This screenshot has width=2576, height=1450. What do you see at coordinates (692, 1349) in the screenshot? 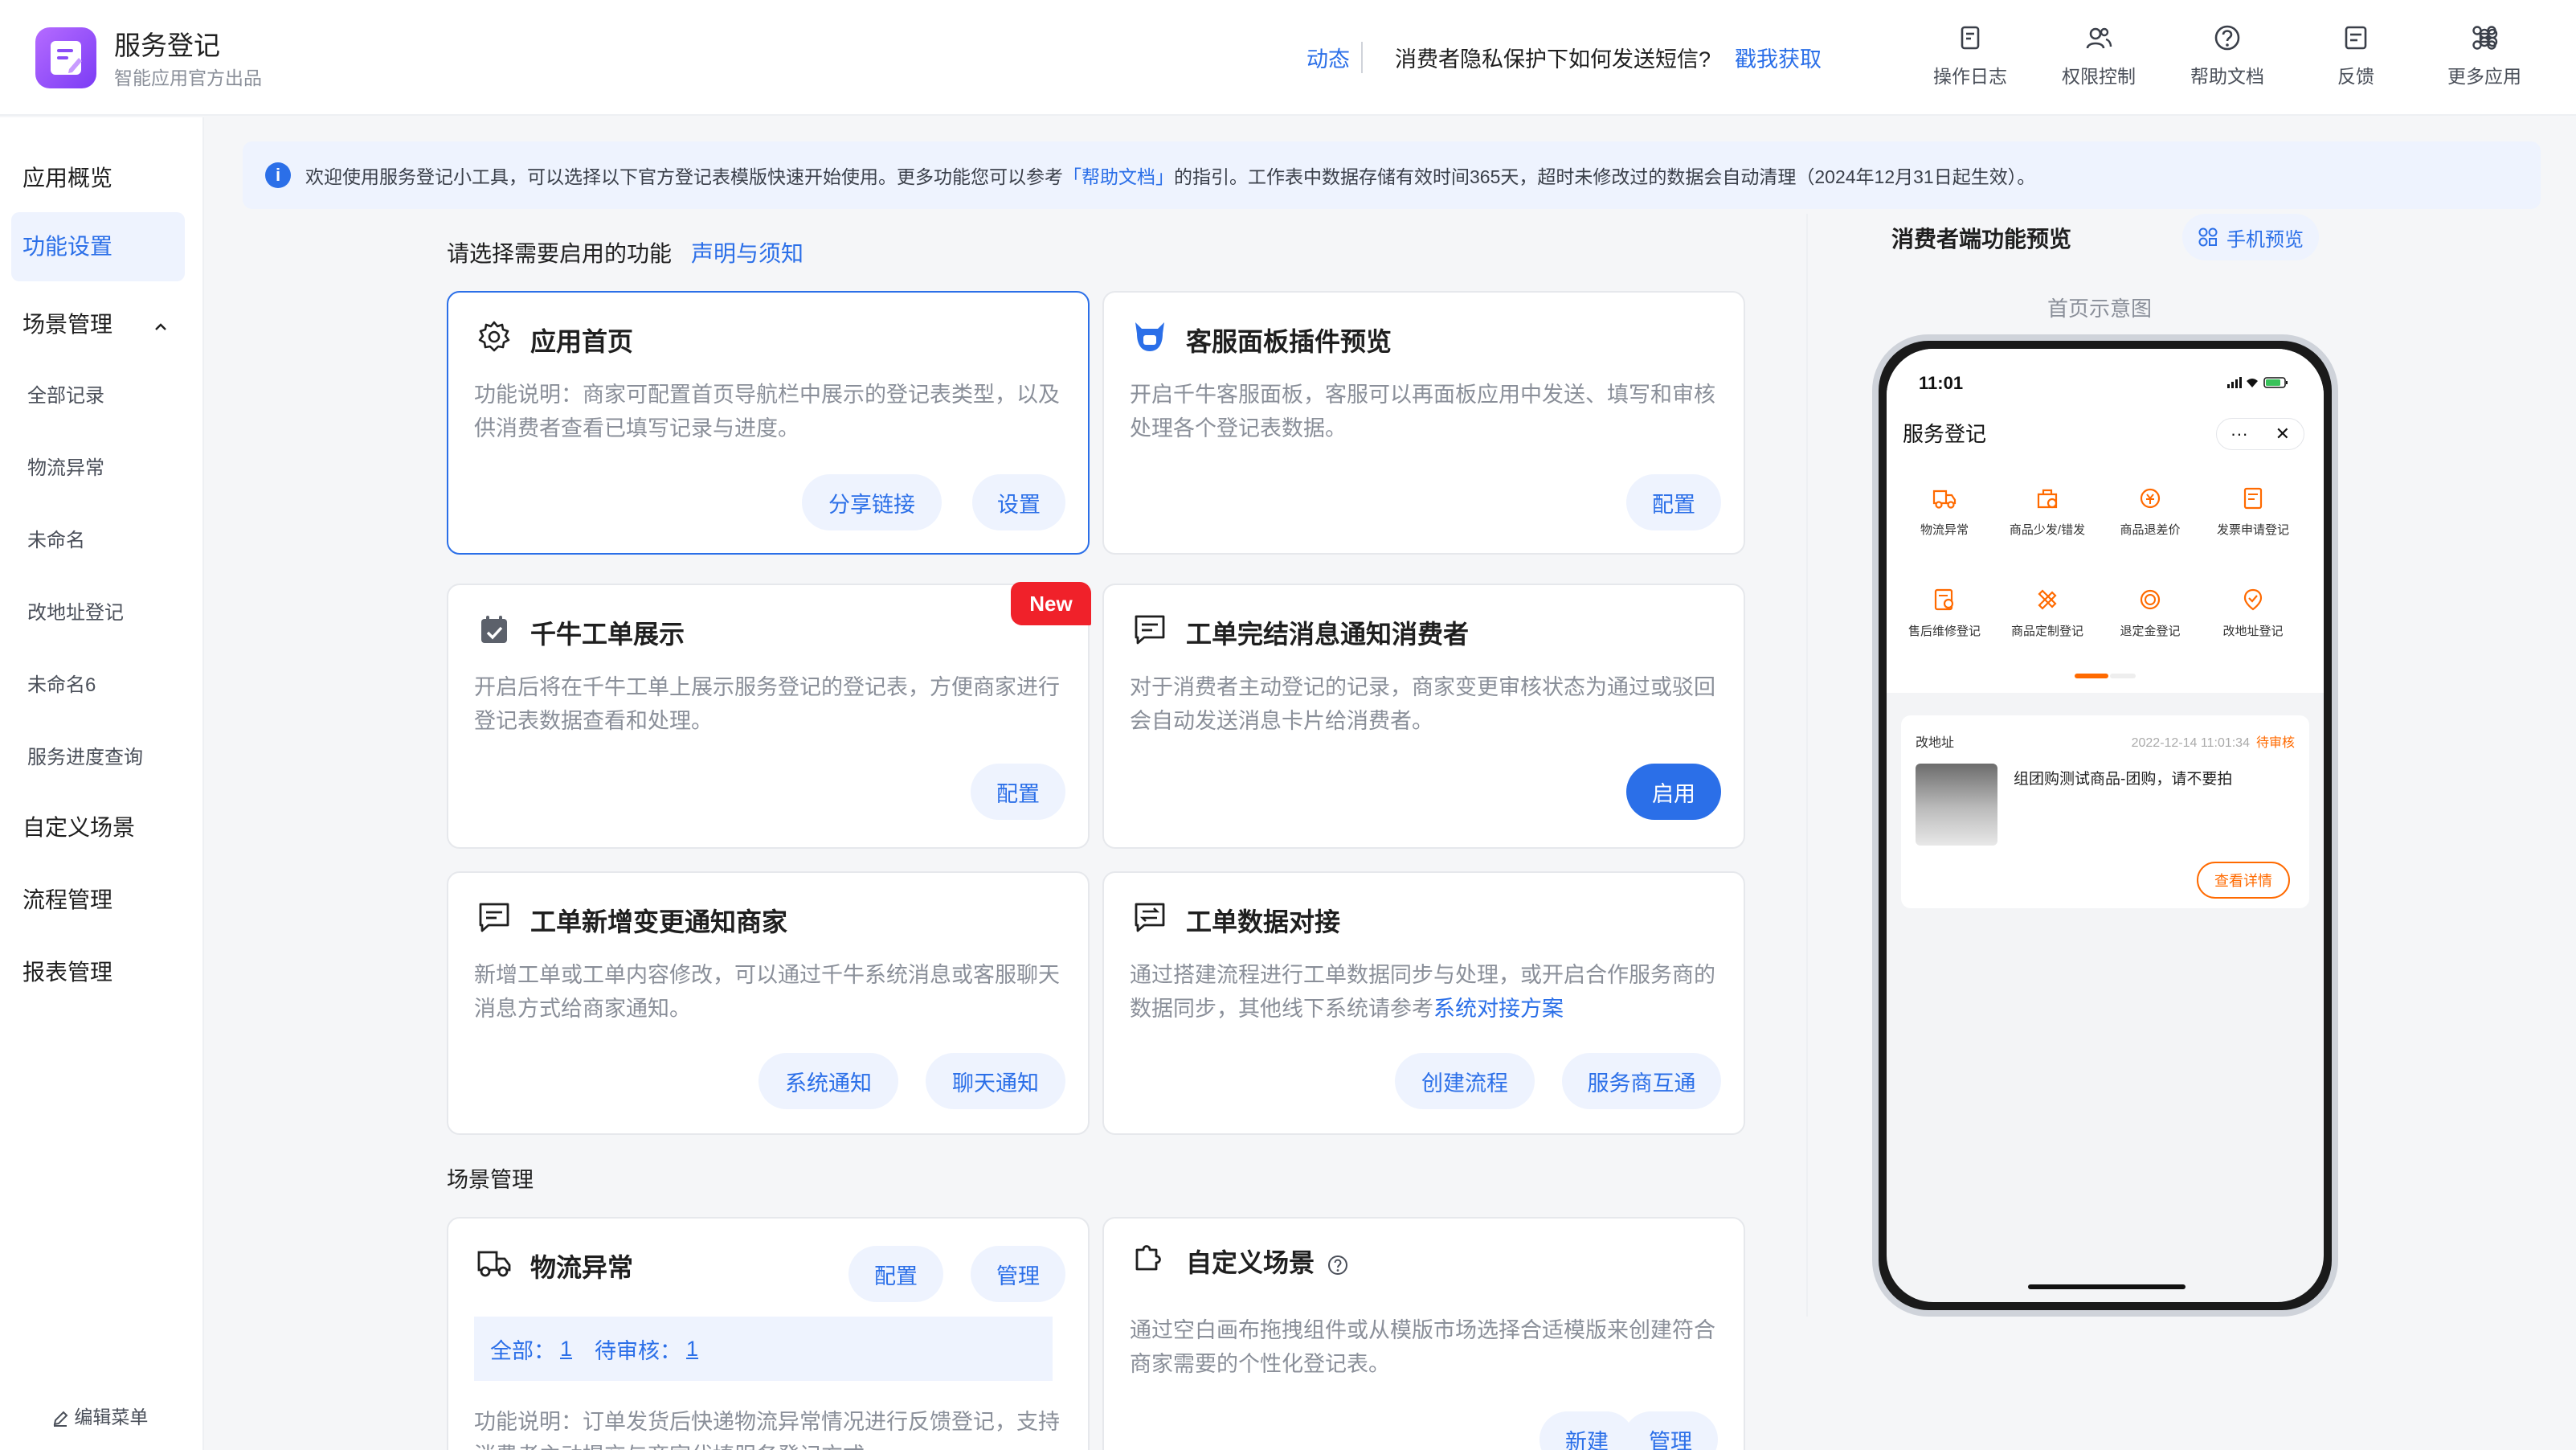
I see `stats-pending-count: 1` at bounding box center [692, 1349].